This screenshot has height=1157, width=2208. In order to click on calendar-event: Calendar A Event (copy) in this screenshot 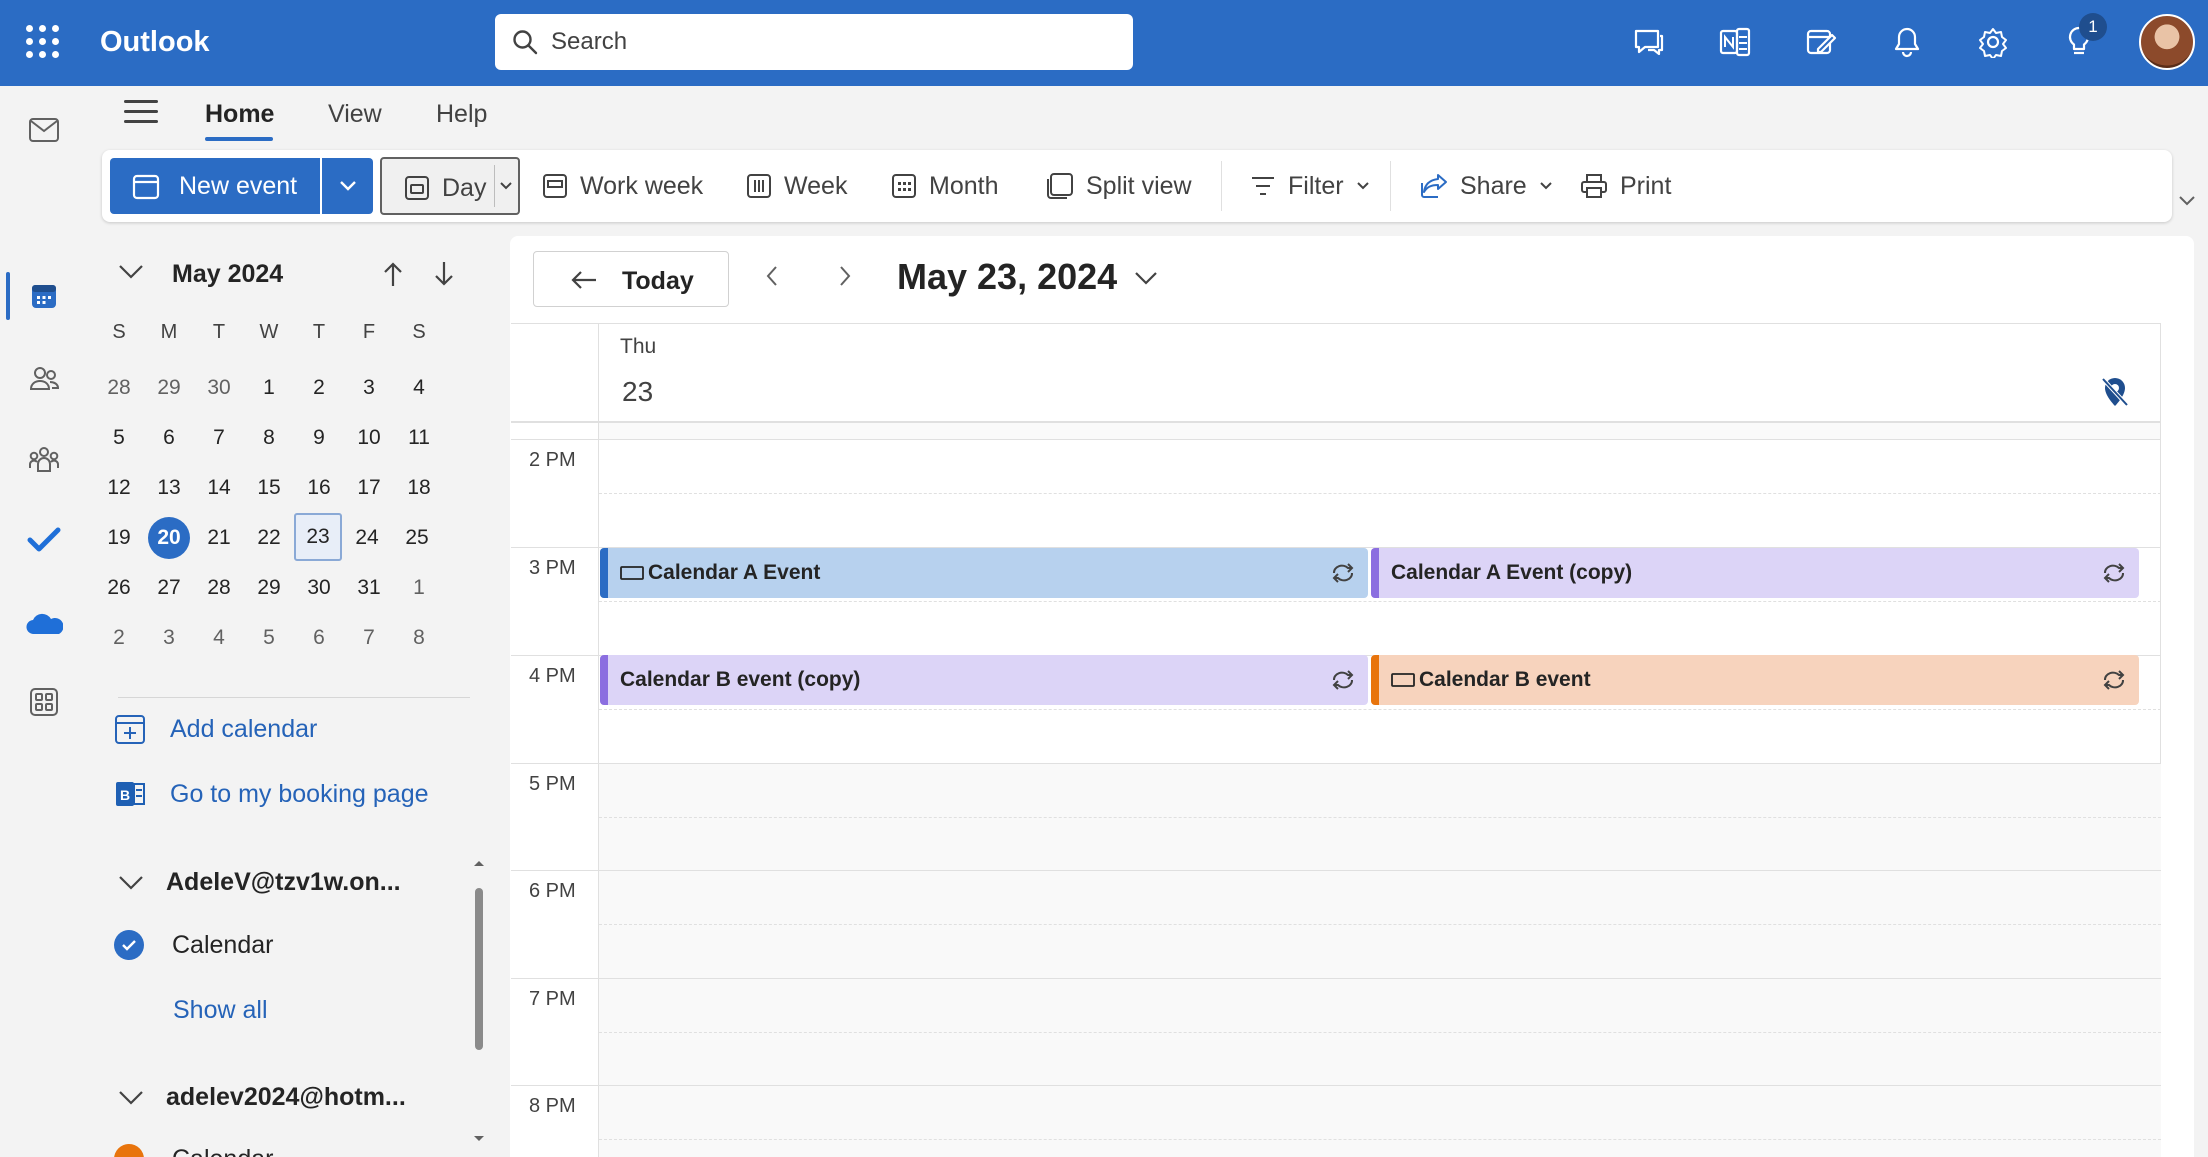, I will do `click(1755, 573)`.